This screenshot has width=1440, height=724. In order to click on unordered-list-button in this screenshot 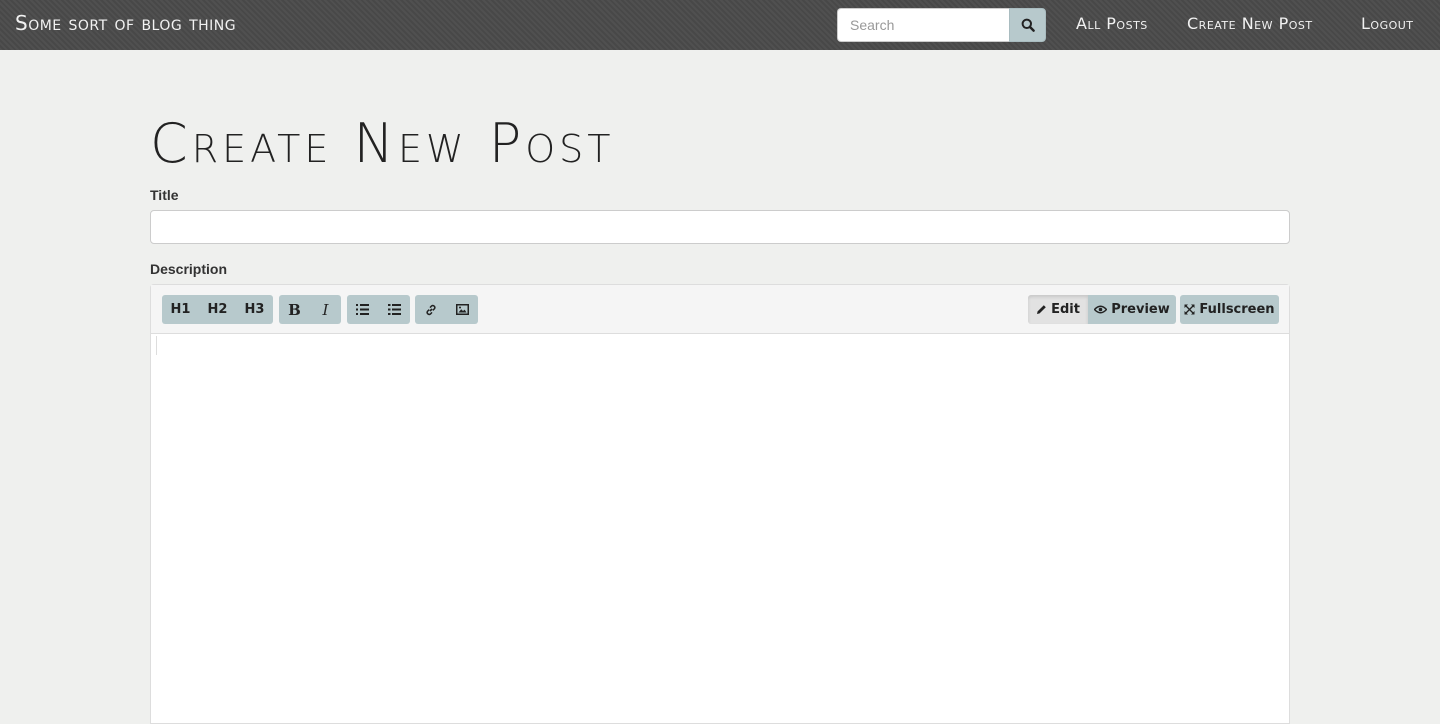, I will do `click(362, 309)`.